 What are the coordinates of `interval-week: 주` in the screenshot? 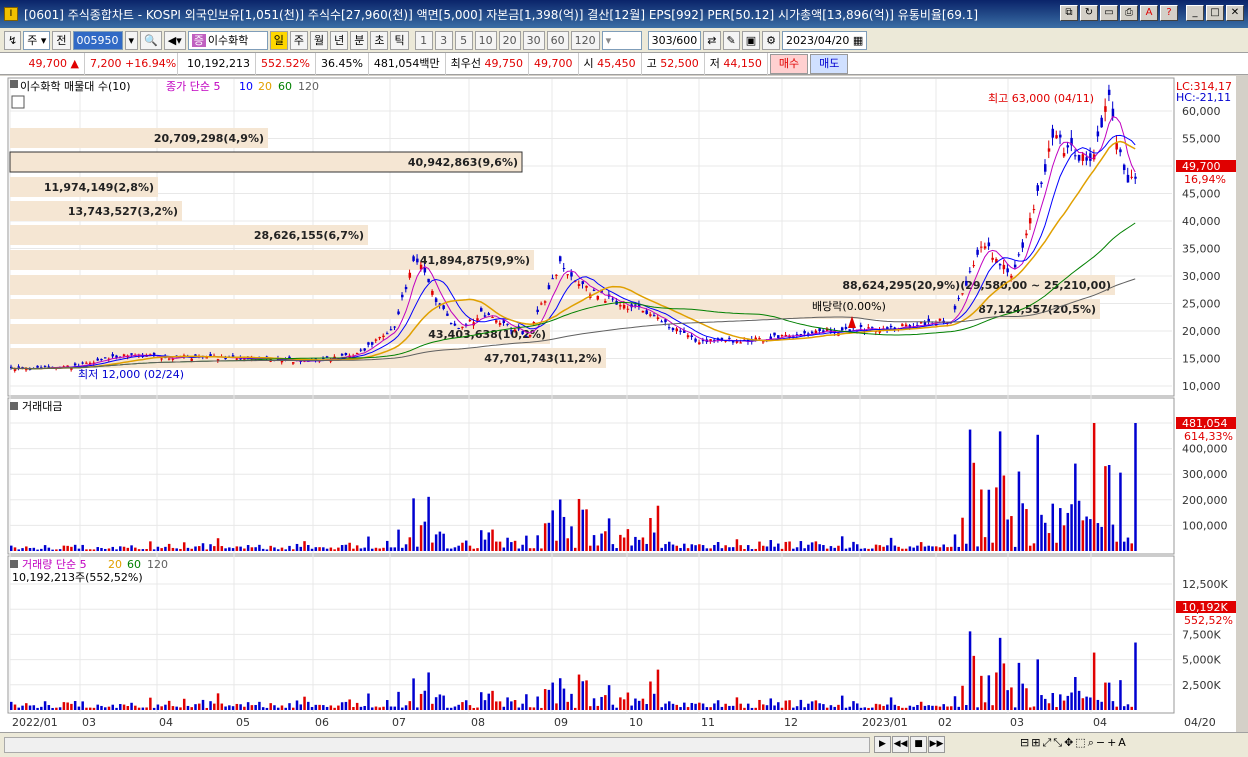 It's located at (298, 40).